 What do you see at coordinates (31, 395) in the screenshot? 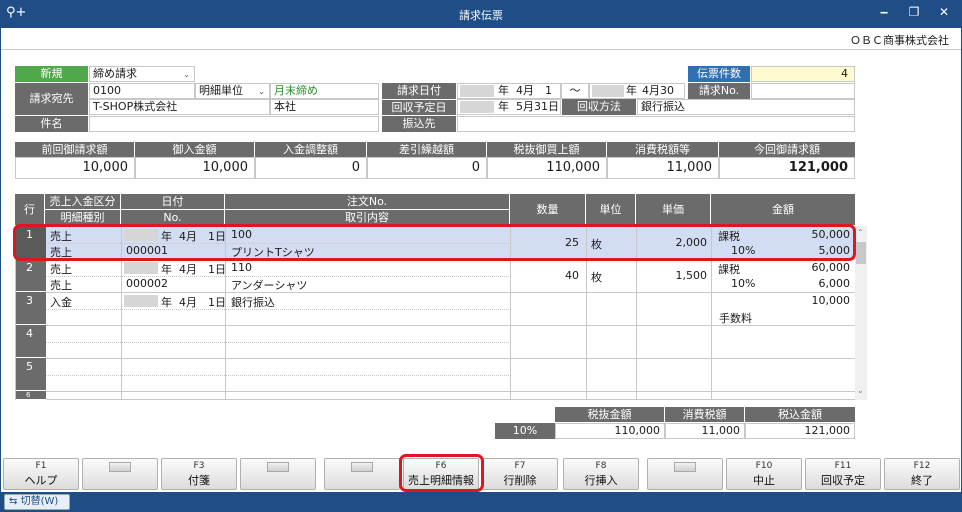
I see `row-number: 6` at bounding box center [31, 395].